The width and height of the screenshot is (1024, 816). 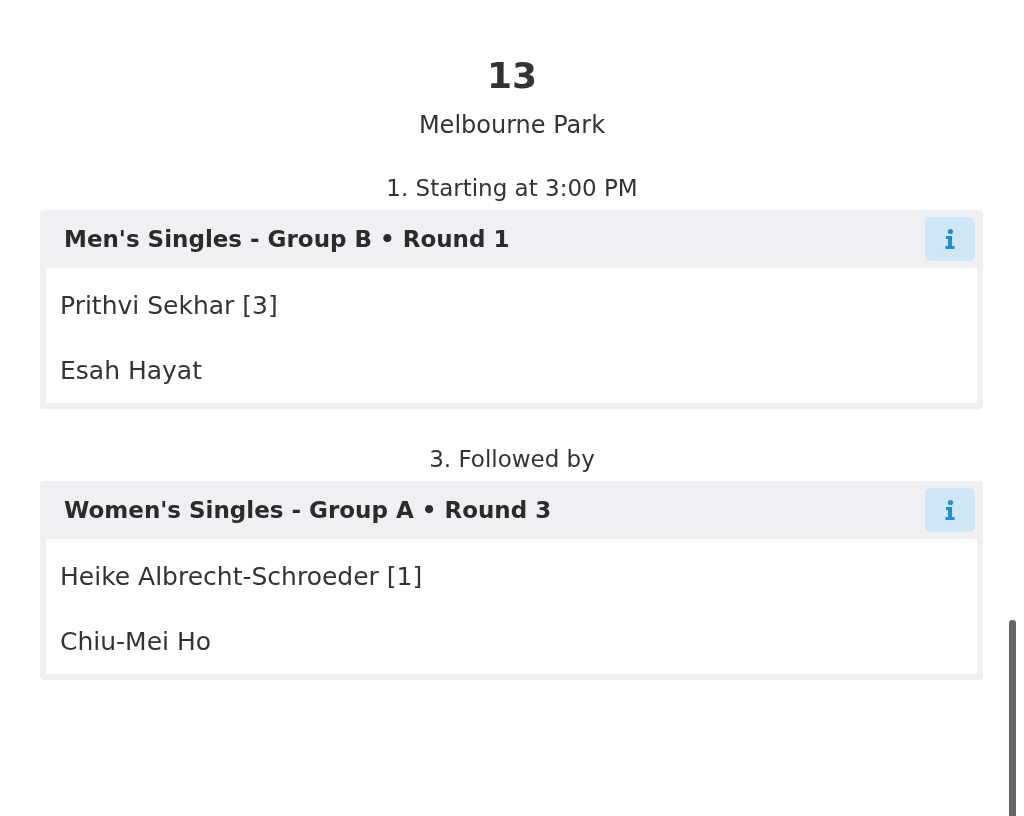 I want to click on player-name: Prithvi Sekhar [3], so click(x=169, y=306).